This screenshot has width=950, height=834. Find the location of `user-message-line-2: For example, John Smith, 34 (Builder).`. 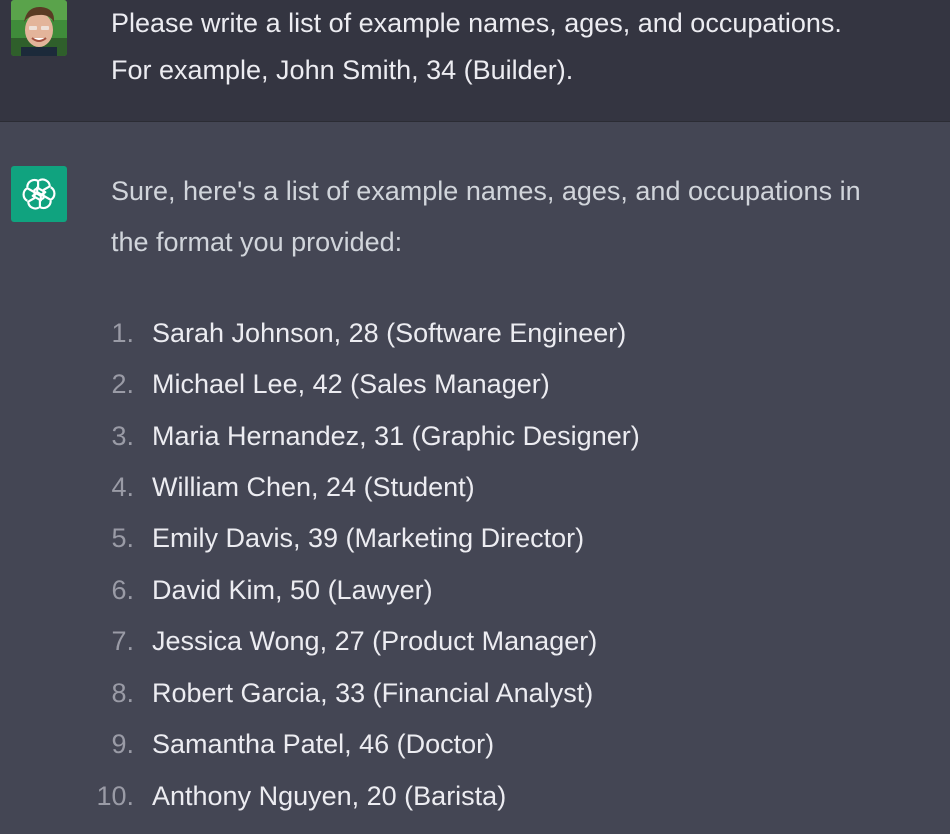

user-message-line-2: For example, John Smith, 34 (Builder). is located at coordinates (342, 70).